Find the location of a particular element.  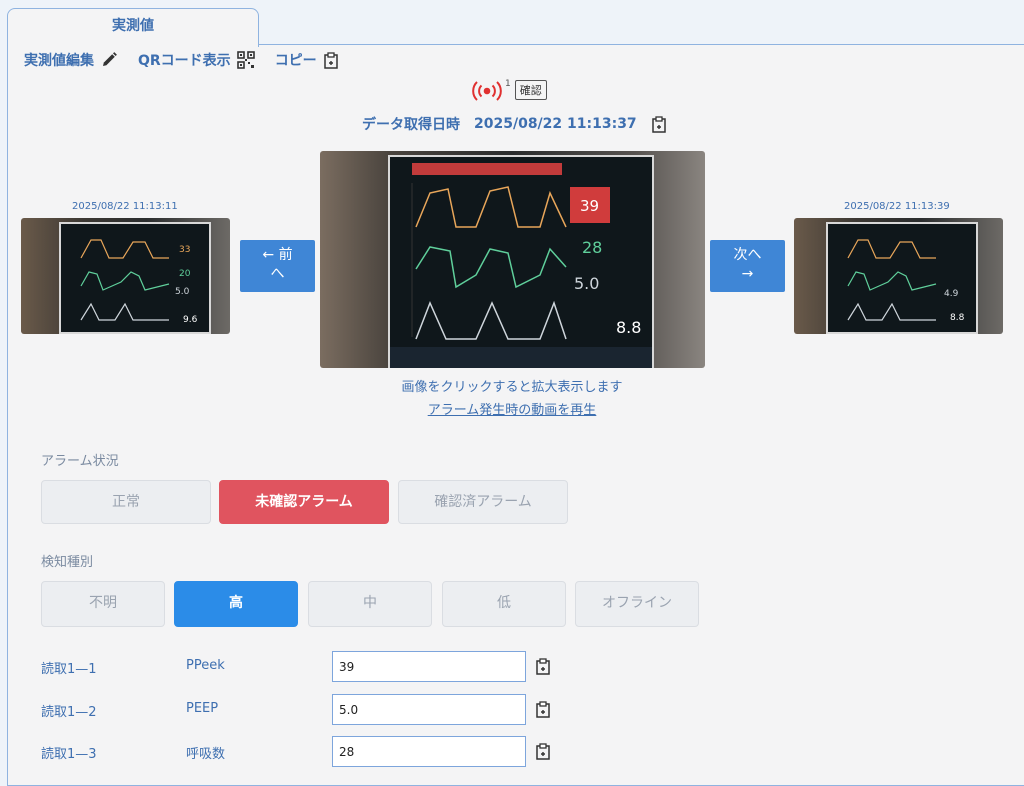

reading-key: 読取1—1 is located at coordinates (69, 669).